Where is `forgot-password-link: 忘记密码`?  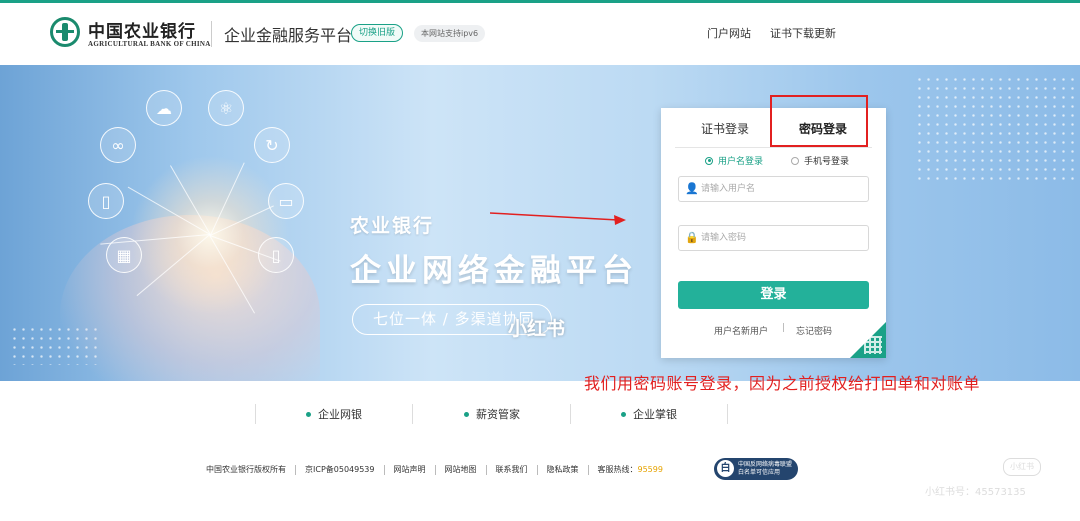
forgot-password-link: 忘记密码 is located at coordinates (814, 330).